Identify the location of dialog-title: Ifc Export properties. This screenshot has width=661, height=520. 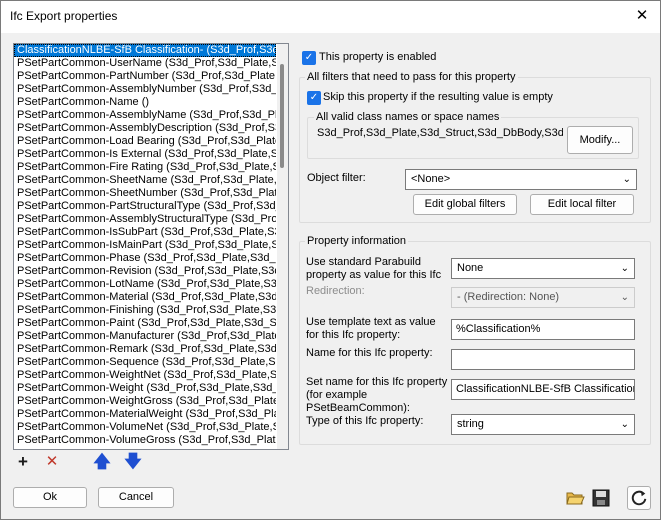
(64, 16).